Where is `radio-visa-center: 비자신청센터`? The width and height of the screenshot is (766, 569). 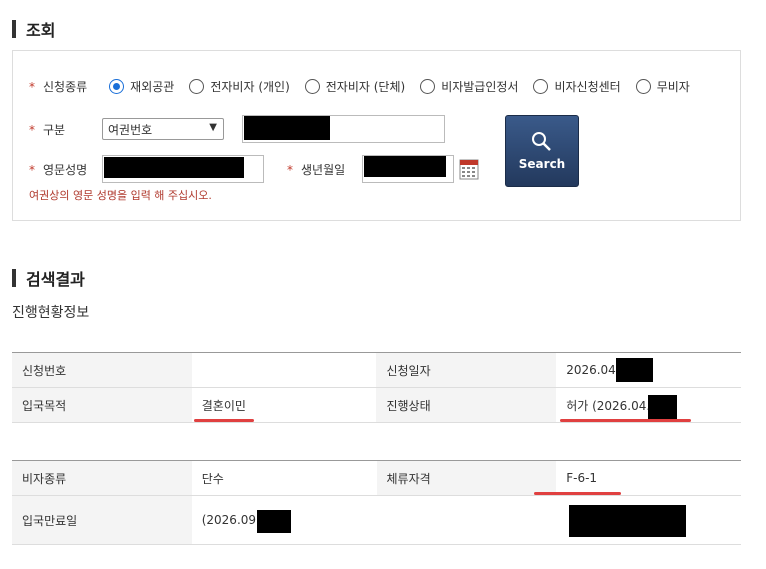
radio-visa-center: 비자신청센터 is located at coordinates (577, 86).